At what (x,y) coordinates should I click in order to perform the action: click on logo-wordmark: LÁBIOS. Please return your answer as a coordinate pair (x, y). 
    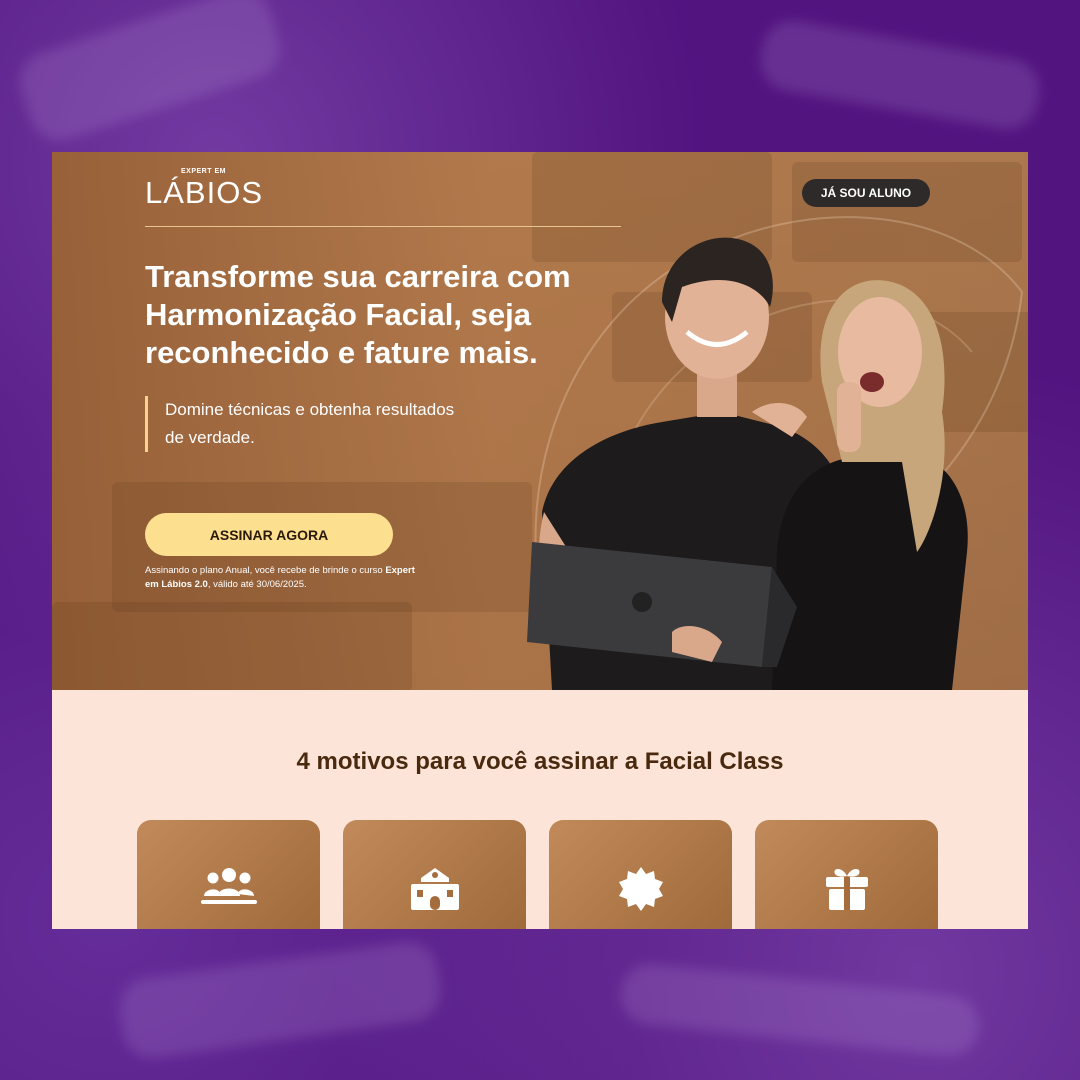
    Looking at the image, I should click on (204, 192).